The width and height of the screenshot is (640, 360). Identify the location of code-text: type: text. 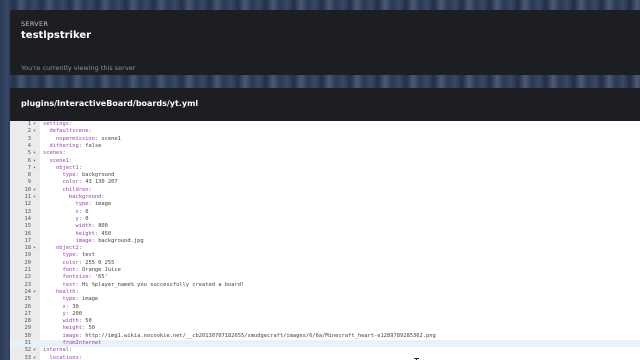
(69, 255).